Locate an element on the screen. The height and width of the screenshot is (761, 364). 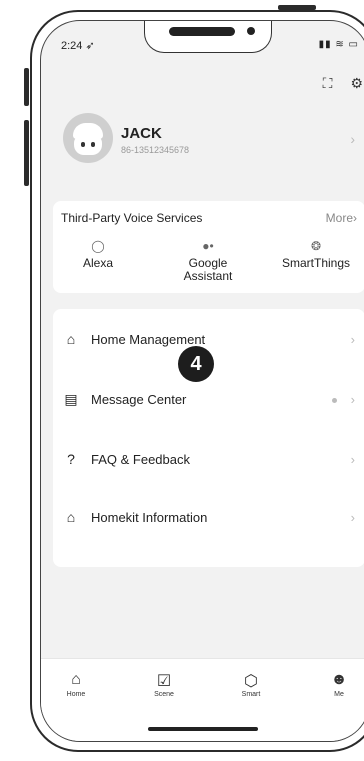
phone-power-button is located at coordinates (297, 7).